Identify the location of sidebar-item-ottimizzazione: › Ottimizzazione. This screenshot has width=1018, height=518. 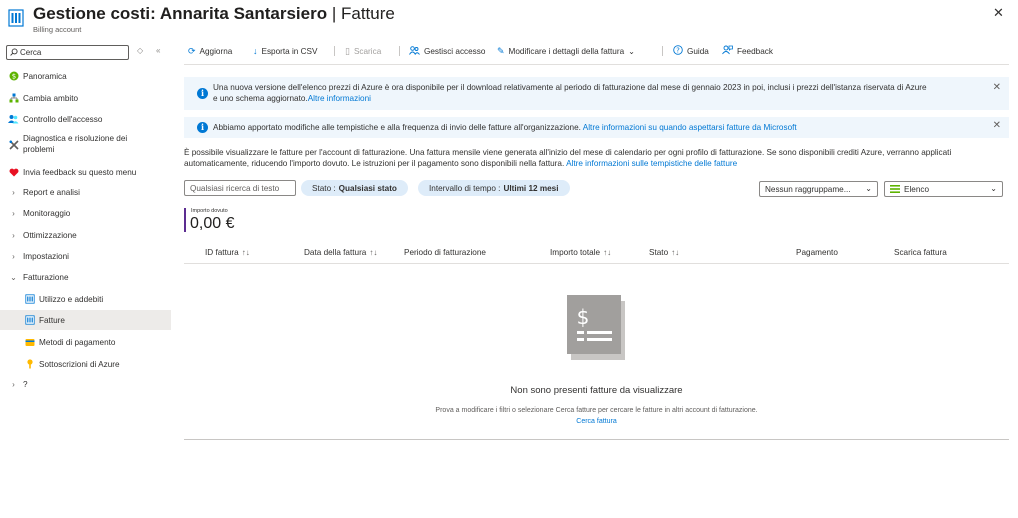
(85, 235).